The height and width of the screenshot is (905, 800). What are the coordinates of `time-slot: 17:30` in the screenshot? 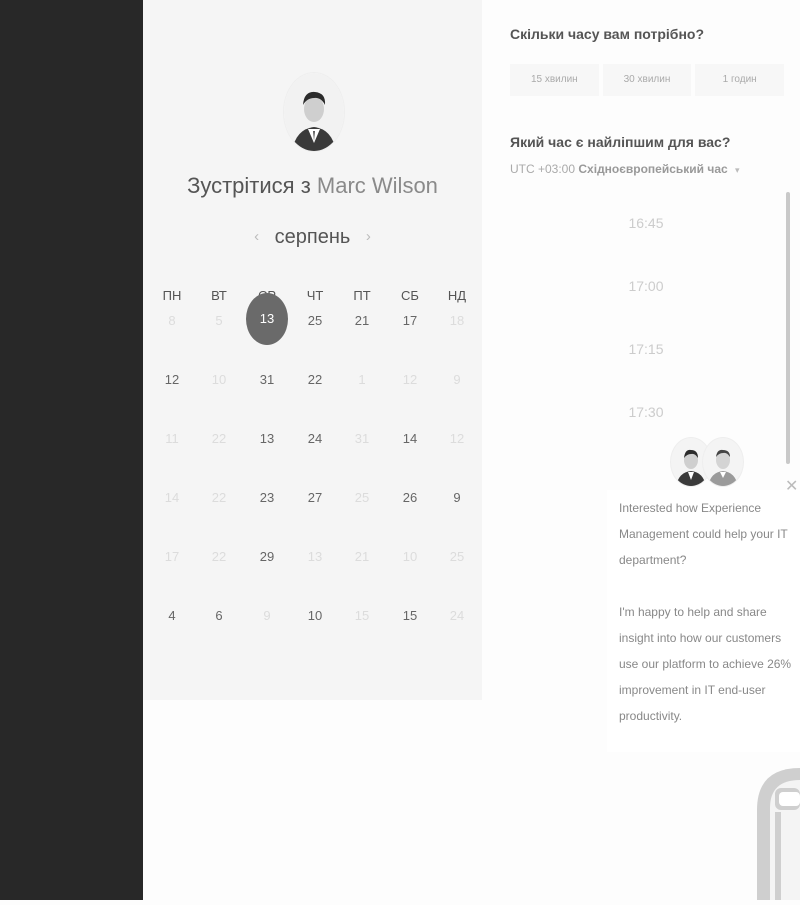 It's located at (646, 412).